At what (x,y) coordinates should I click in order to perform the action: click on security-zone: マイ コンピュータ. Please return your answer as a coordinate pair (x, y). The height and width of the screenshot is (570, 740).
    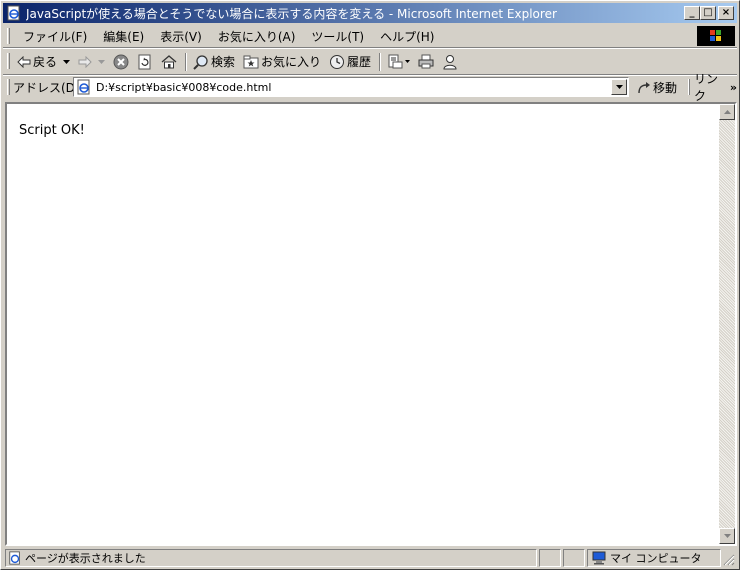
    Looking at the image, I should click on (654, 558).